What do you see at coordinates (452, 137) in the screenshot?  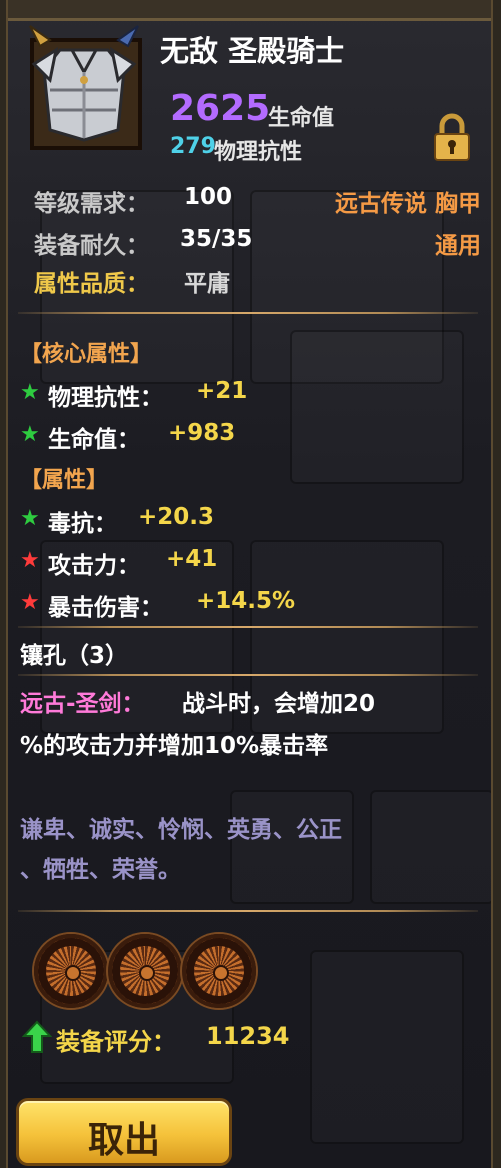 I see `lock-icon` at bounding box center [452, 137].